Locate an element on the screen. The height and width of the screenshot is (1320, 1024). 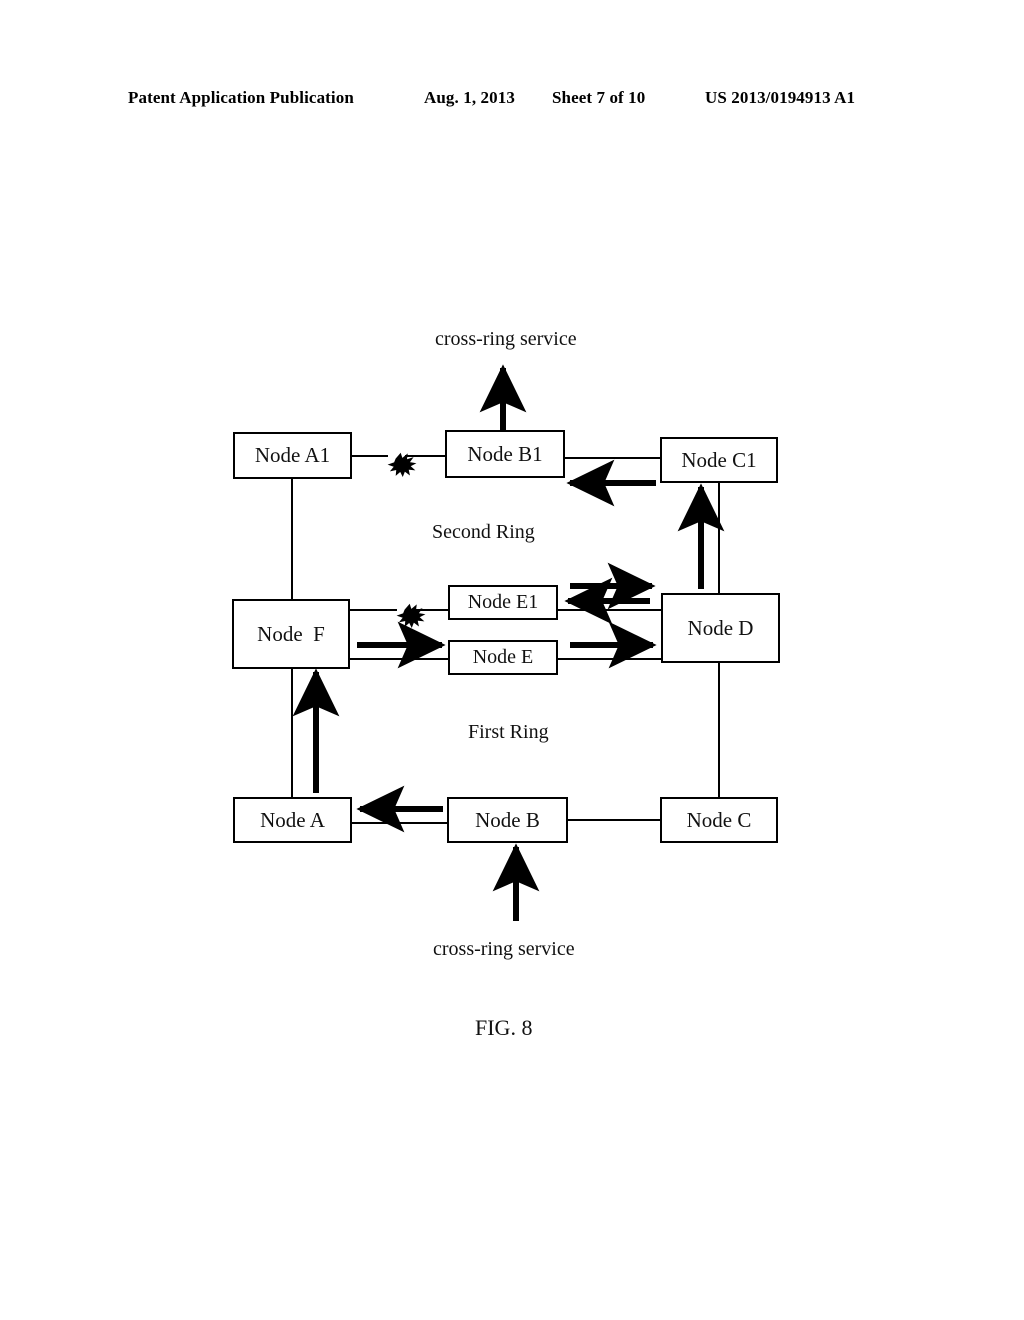
node-box-e: Node E is located at coordinates (503, 657).